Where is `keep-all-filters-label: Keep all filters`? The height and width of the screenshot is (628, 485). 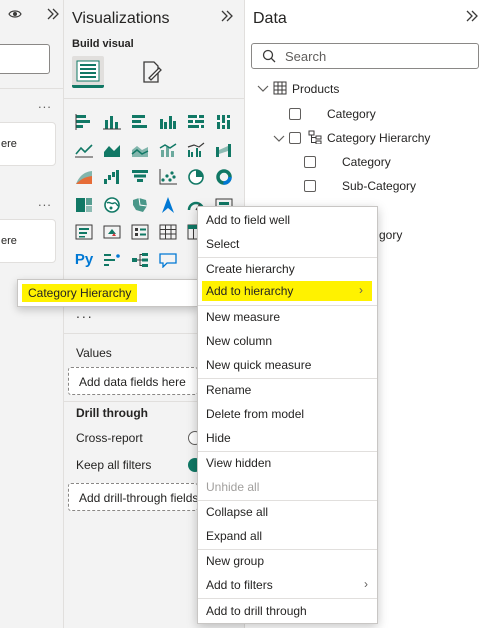 keep-all-filters-label: Keep all filters is located at coordinates (114, 465).